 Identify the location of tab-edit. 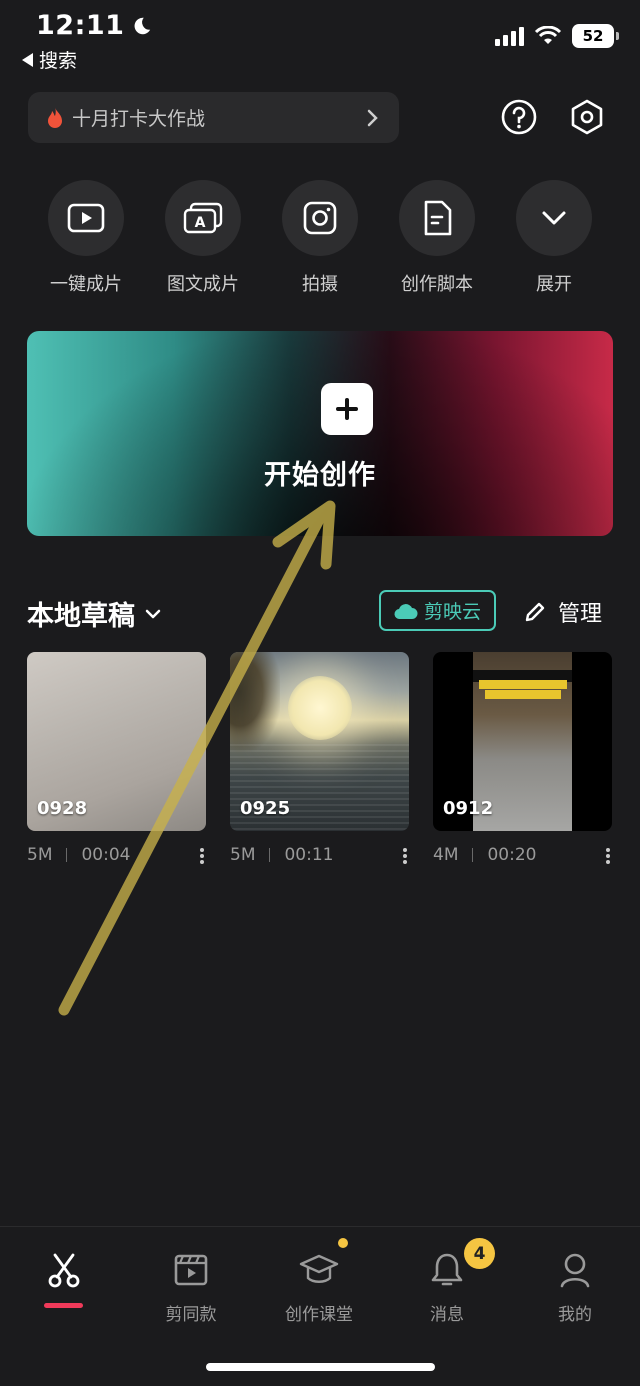
(64, 1270).